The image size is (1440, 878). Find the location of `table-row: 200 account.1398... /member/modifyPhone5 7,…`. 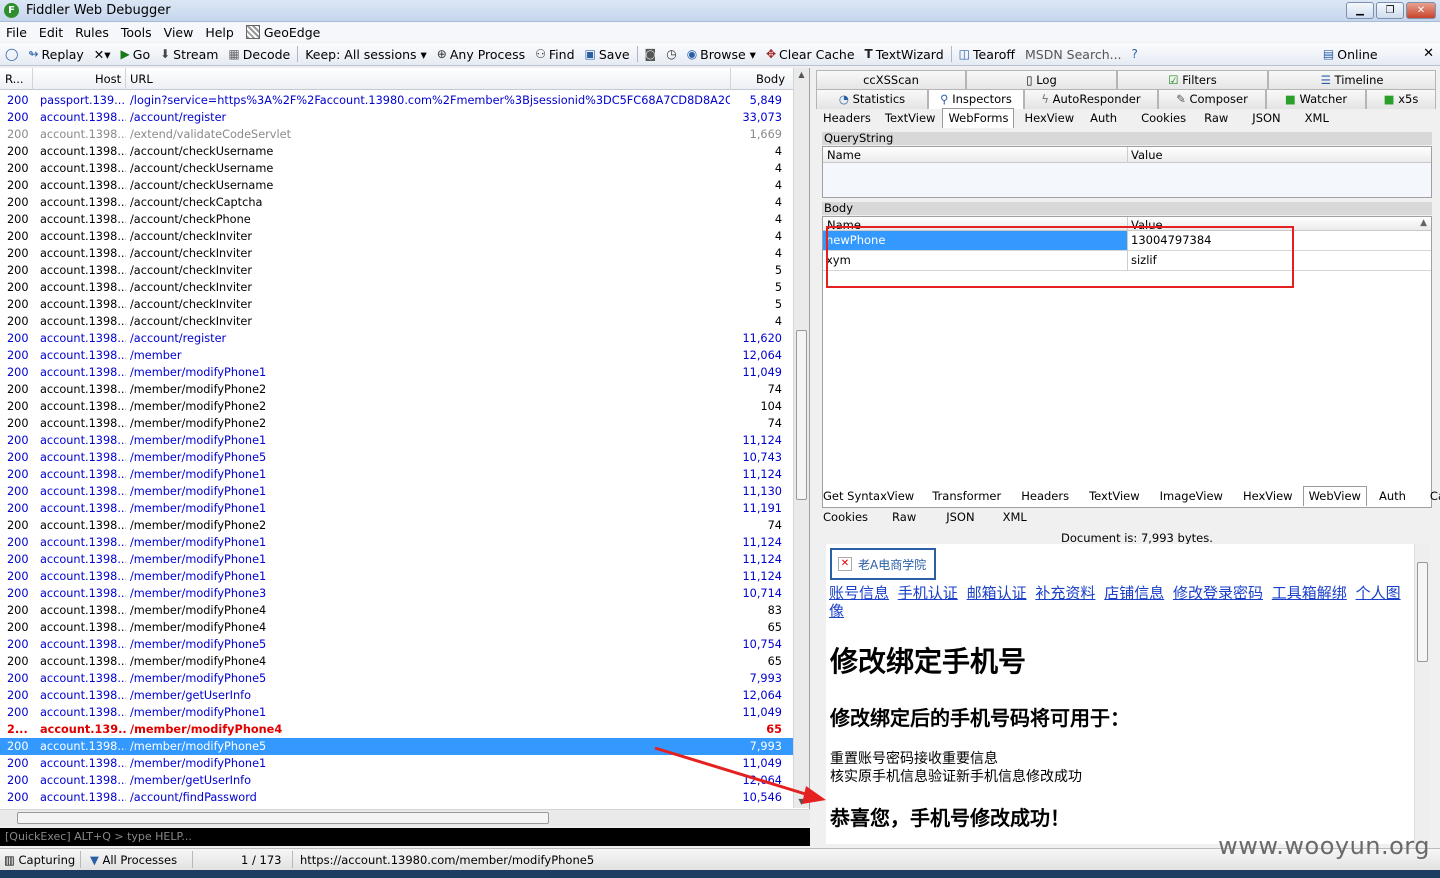

table-row: 200 account.1398... /member/modifyPhone5 7,… is located at coordinates (397, 746).